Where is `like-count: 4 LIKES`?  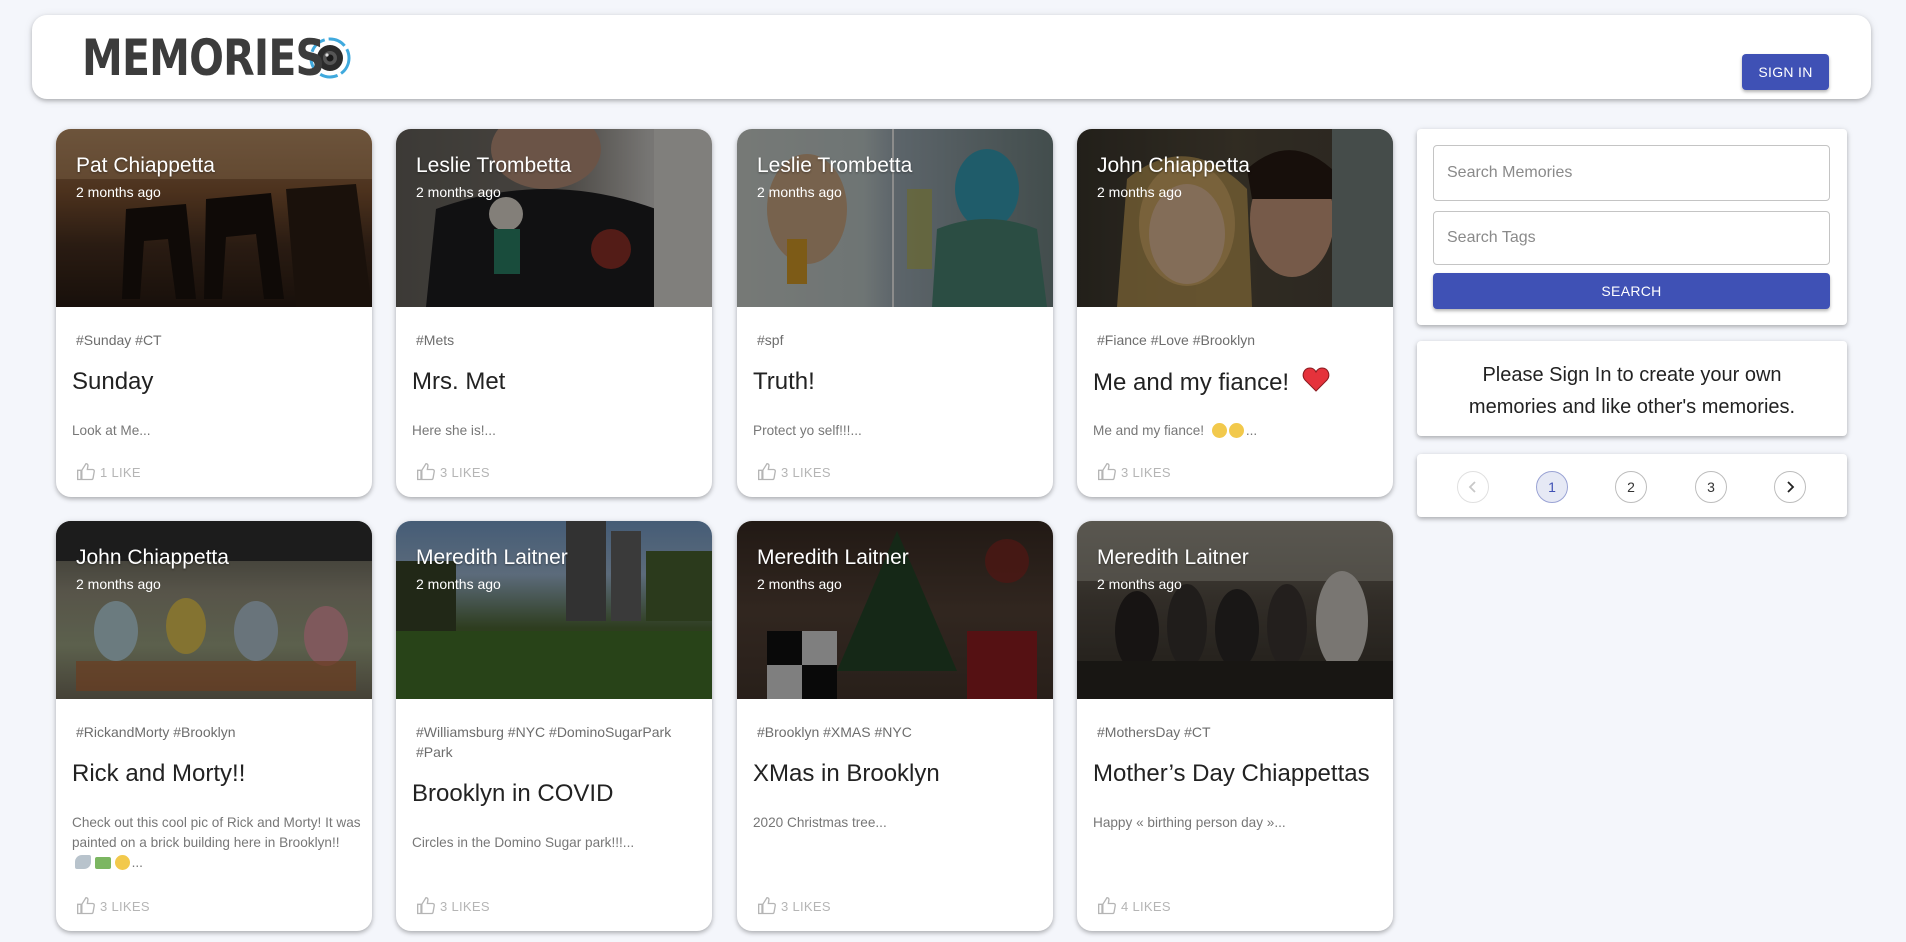
like-count: 4 LIKES is located at coordinates (1146, 906).